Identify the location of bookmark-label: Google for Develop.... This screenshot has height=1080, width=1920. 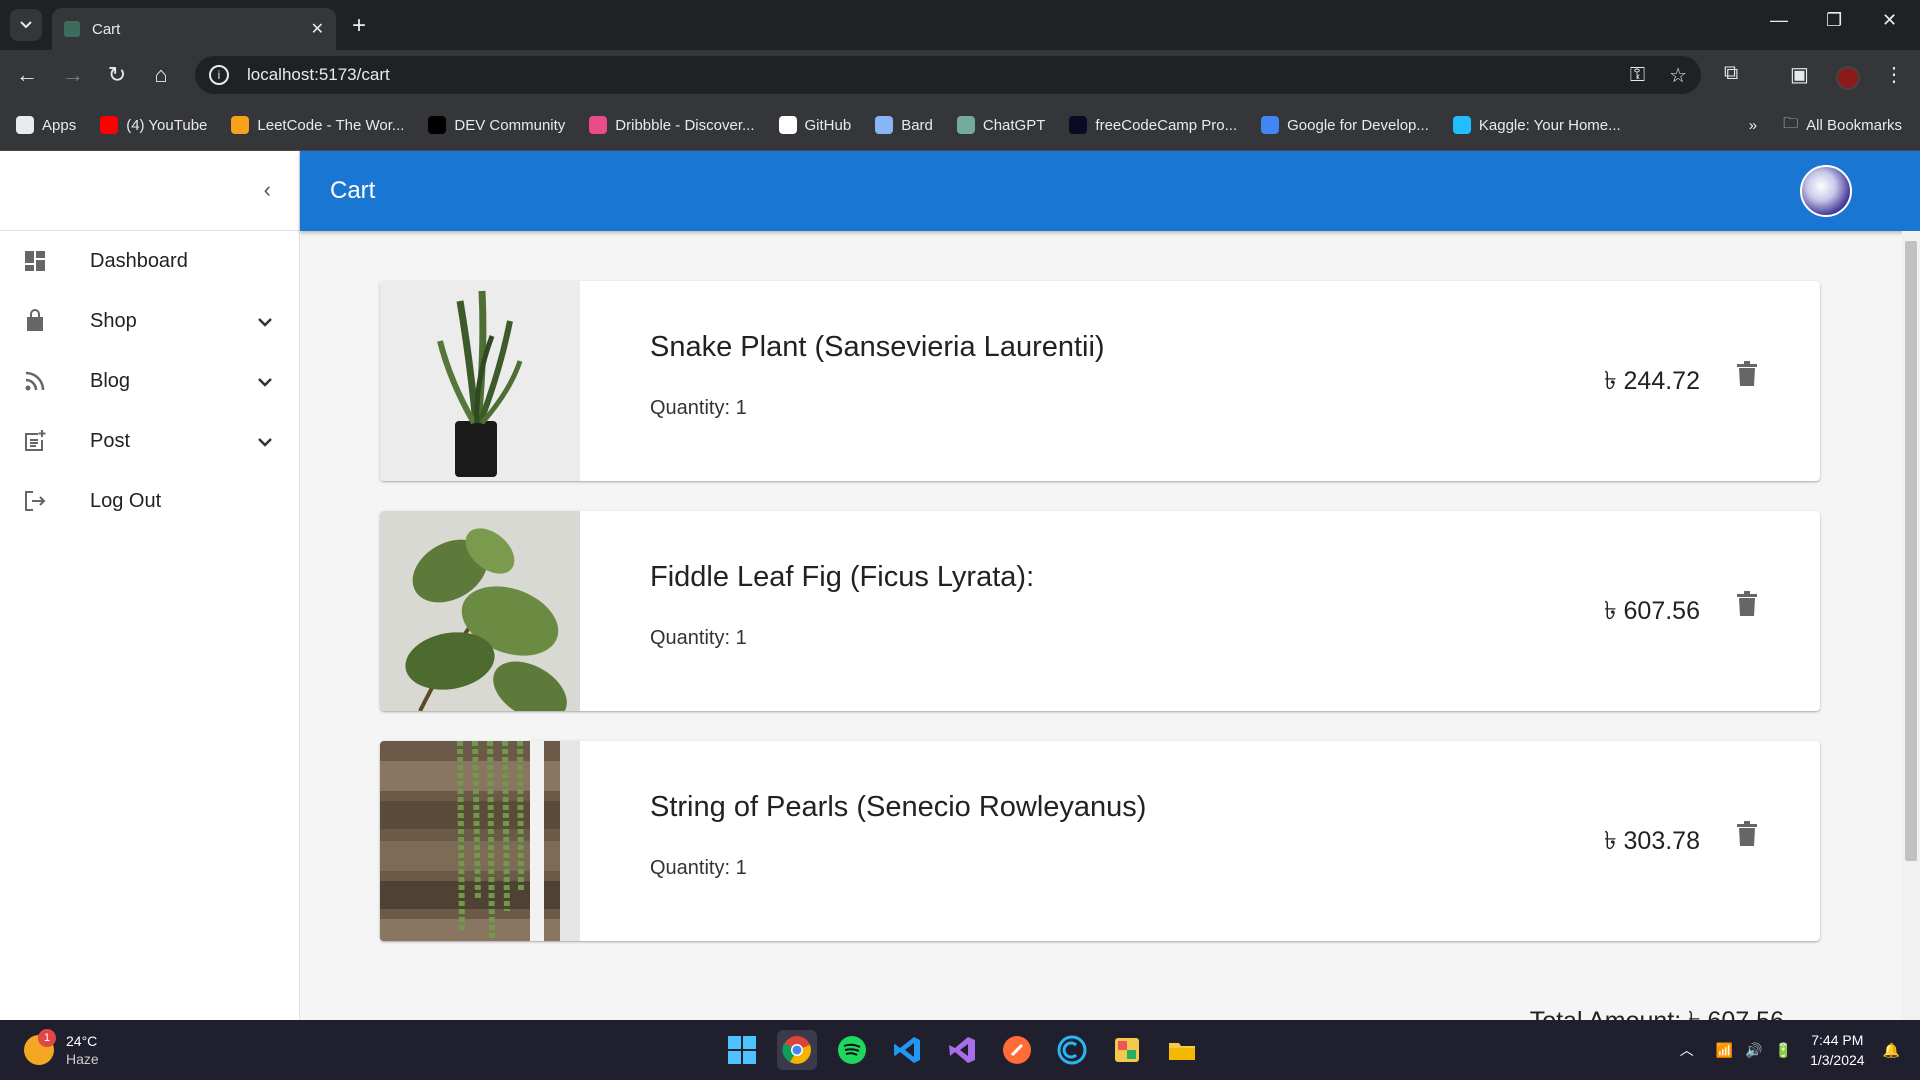
(1358, 125).